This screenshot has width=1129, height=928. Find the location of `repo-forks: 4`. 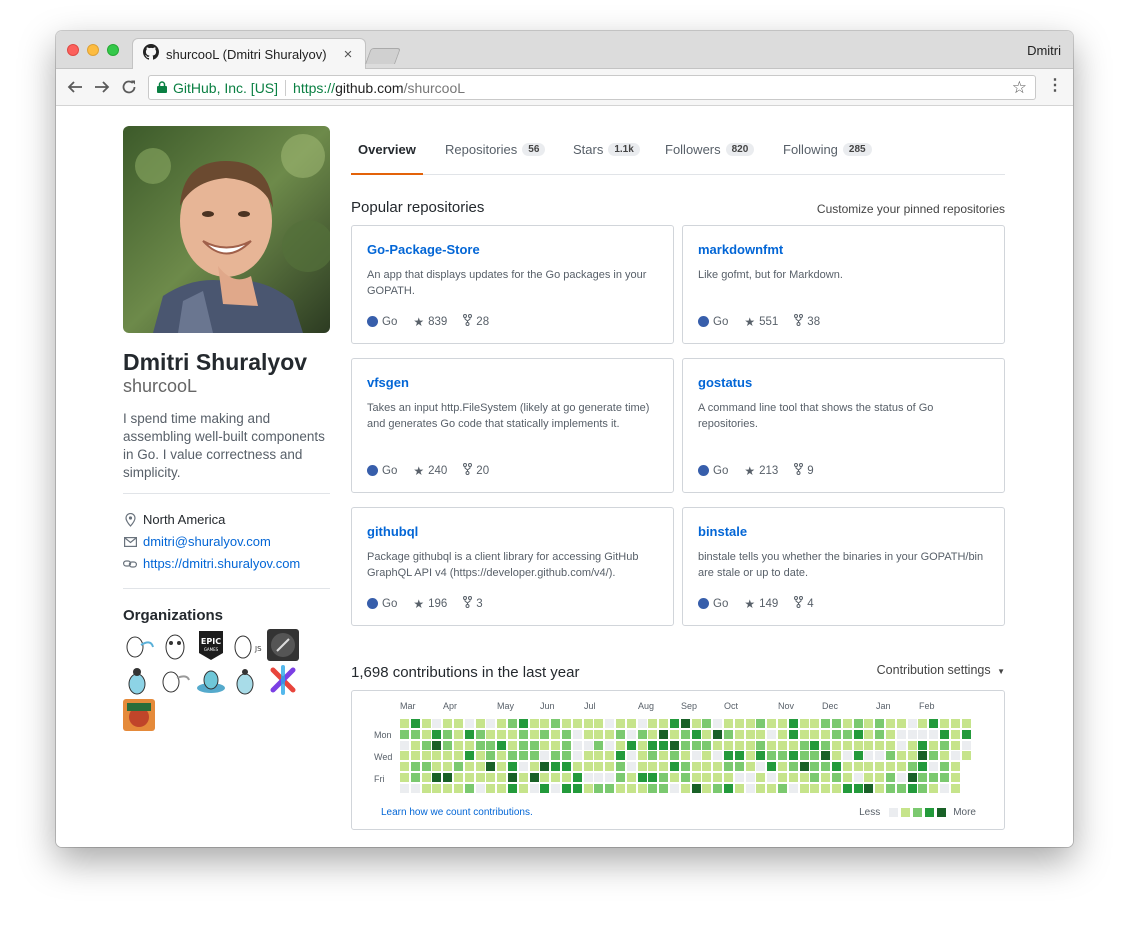

repo-forks: 4 is located at coordinates (804, 603).